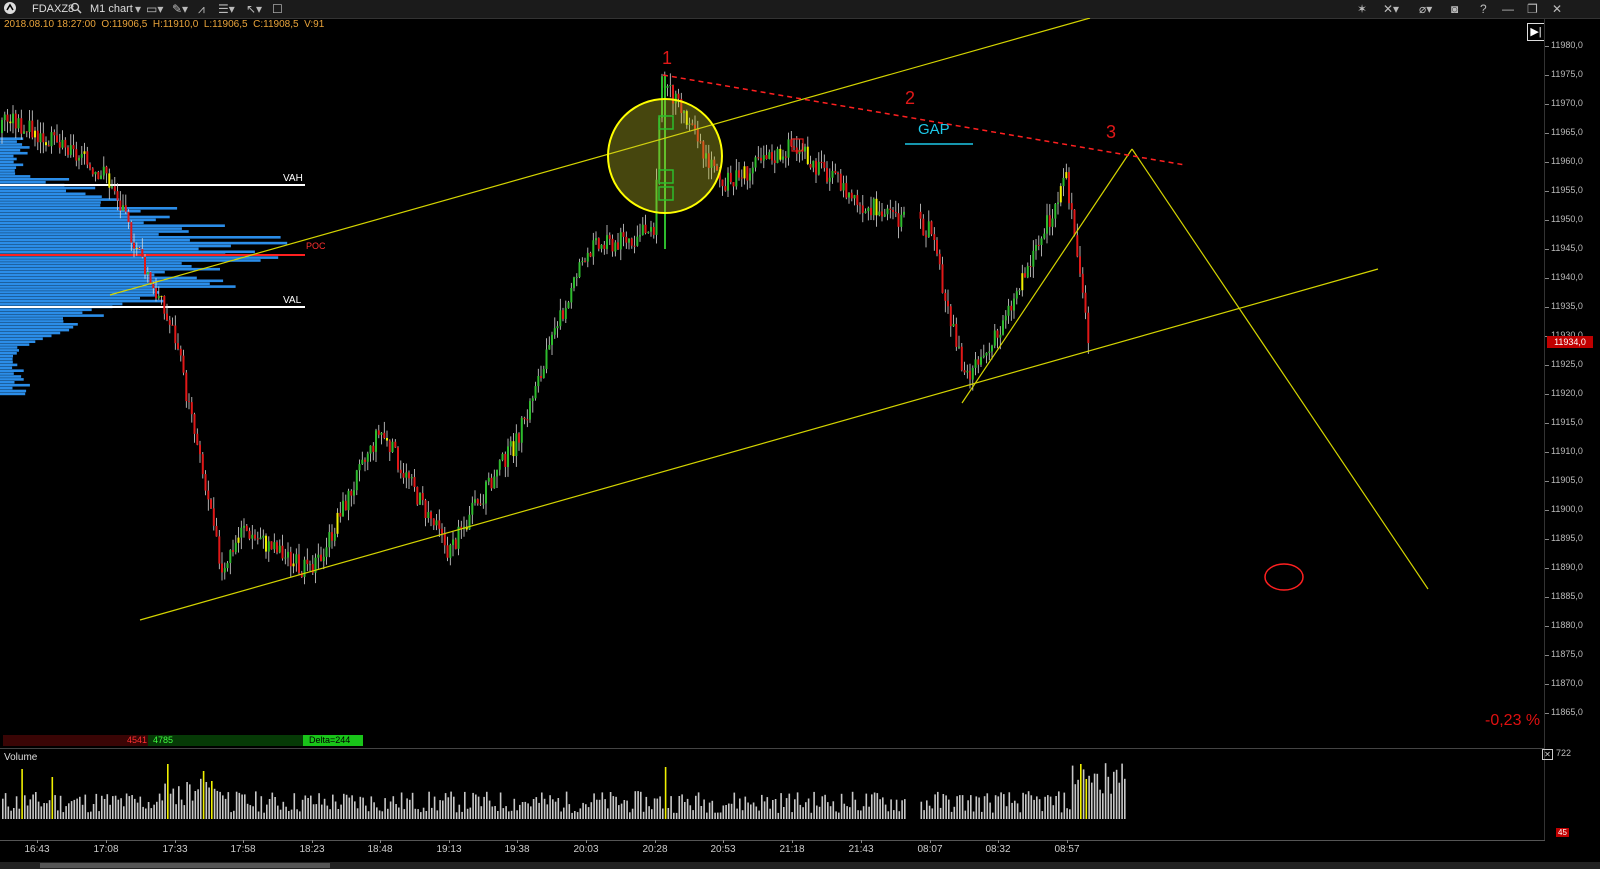 The image size is (1600, 869). What do you see at coordinates (10, 9) in the screenshot?
I see `app-logo-icon` at bounding box center [10, 9].